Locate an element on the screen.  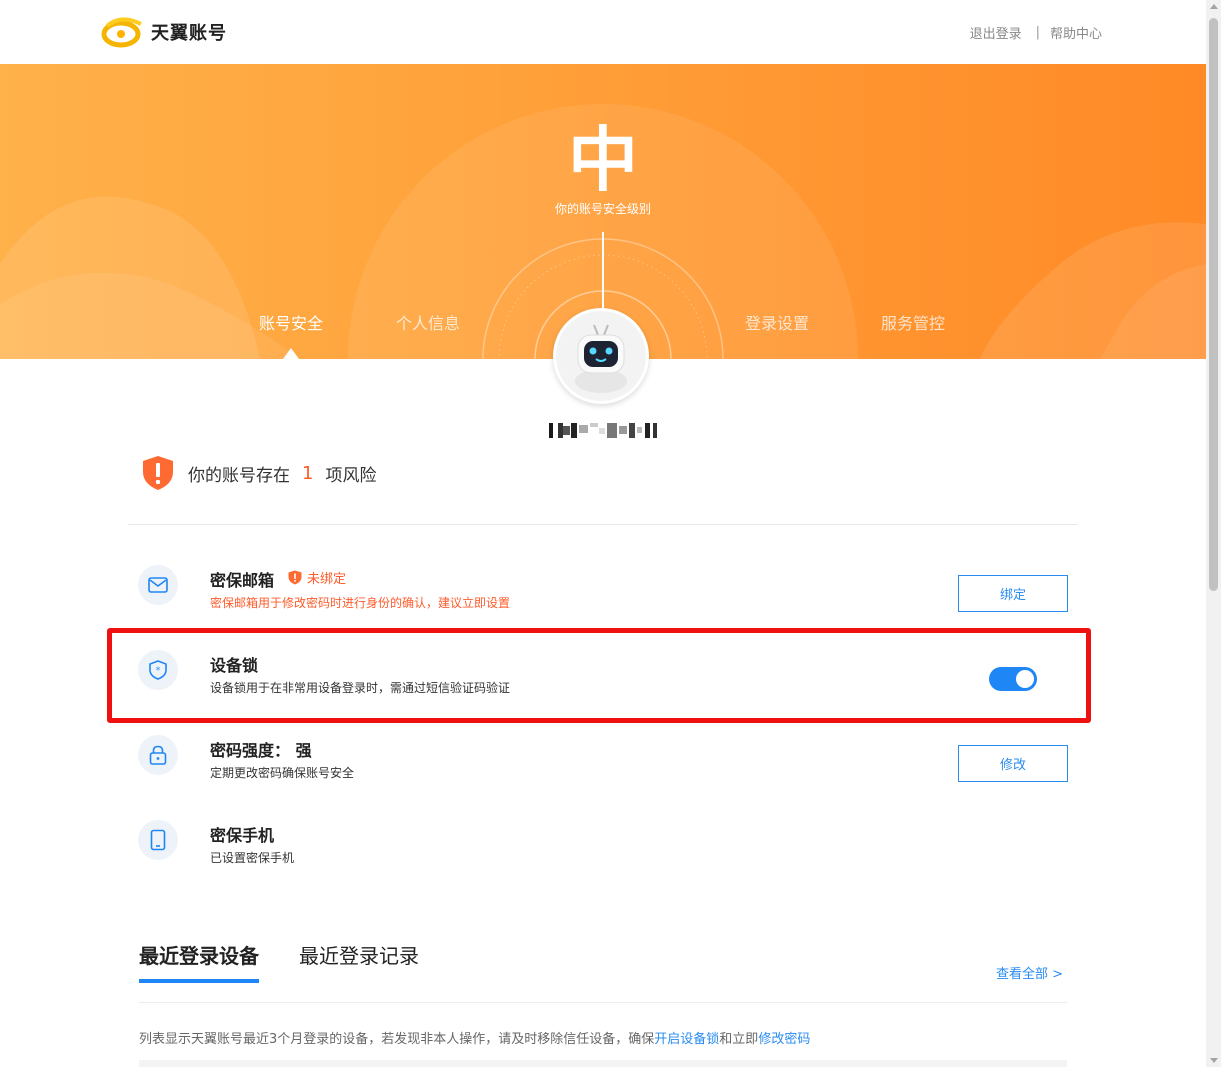
logo: 天翼账号 is located at coordinates (164, 32).